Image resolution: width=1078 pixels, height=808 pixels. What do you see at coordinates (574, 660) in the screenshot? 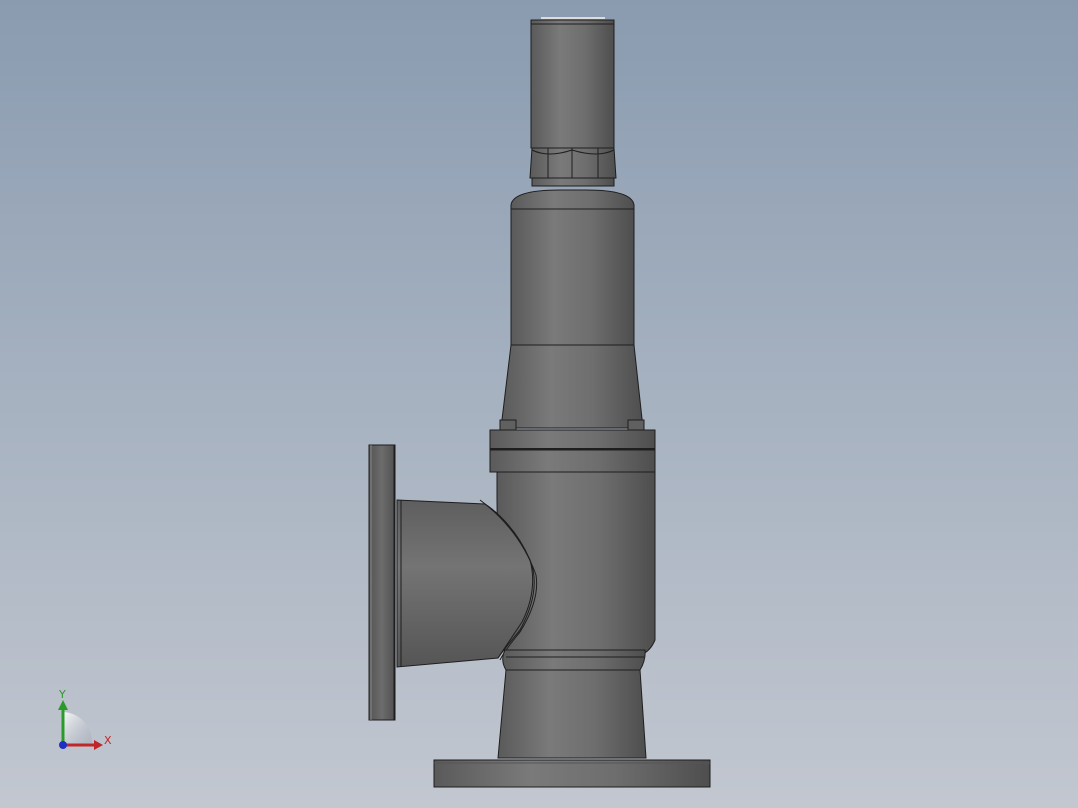
I see `body-lower-ring` at bounding box center [574, 660].